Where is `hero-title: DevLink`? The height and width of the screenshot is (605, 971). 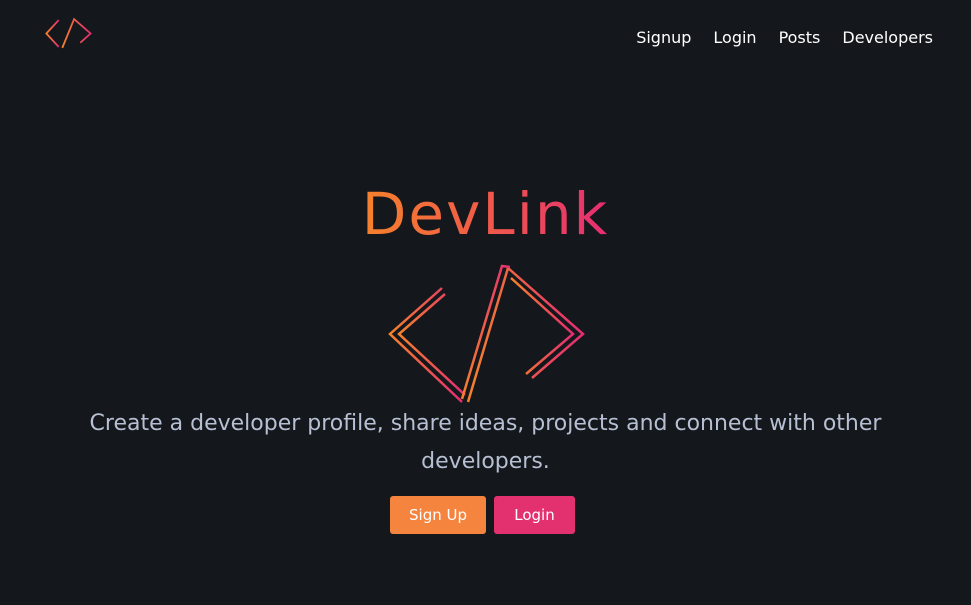
hero-title: DevLink is located at coordinates (485, 214).